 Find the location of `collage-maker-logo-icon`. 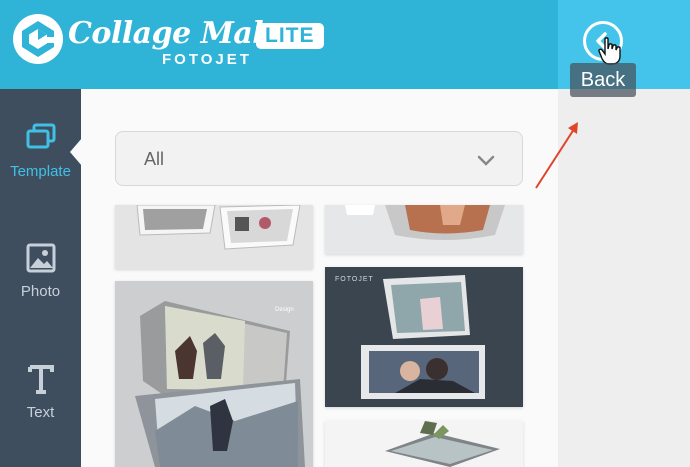

collage-maker-logo-icon is located at coordinates (38, 39).